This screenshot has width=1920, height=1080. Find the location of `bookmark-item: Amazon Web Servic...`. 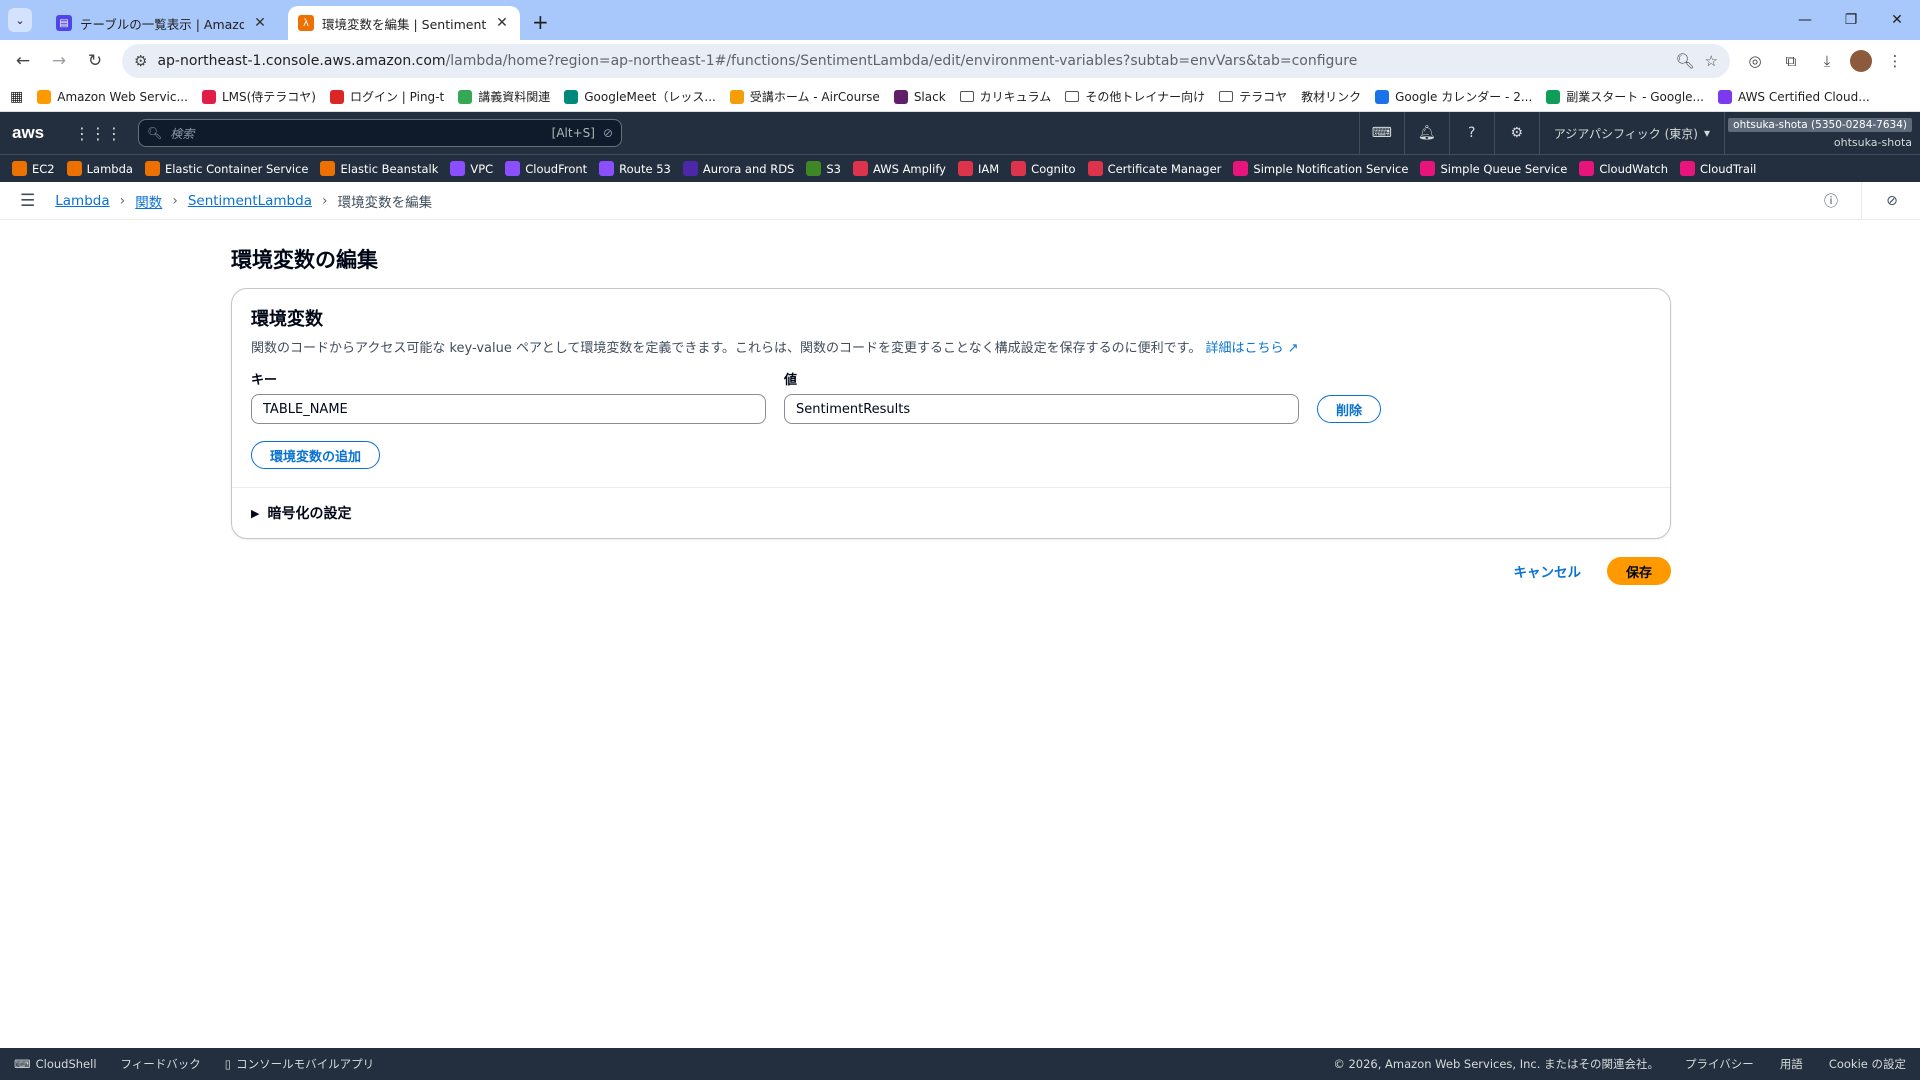

bookmark-item: Amazon Web Servic... is located at coordinates (112, 96).